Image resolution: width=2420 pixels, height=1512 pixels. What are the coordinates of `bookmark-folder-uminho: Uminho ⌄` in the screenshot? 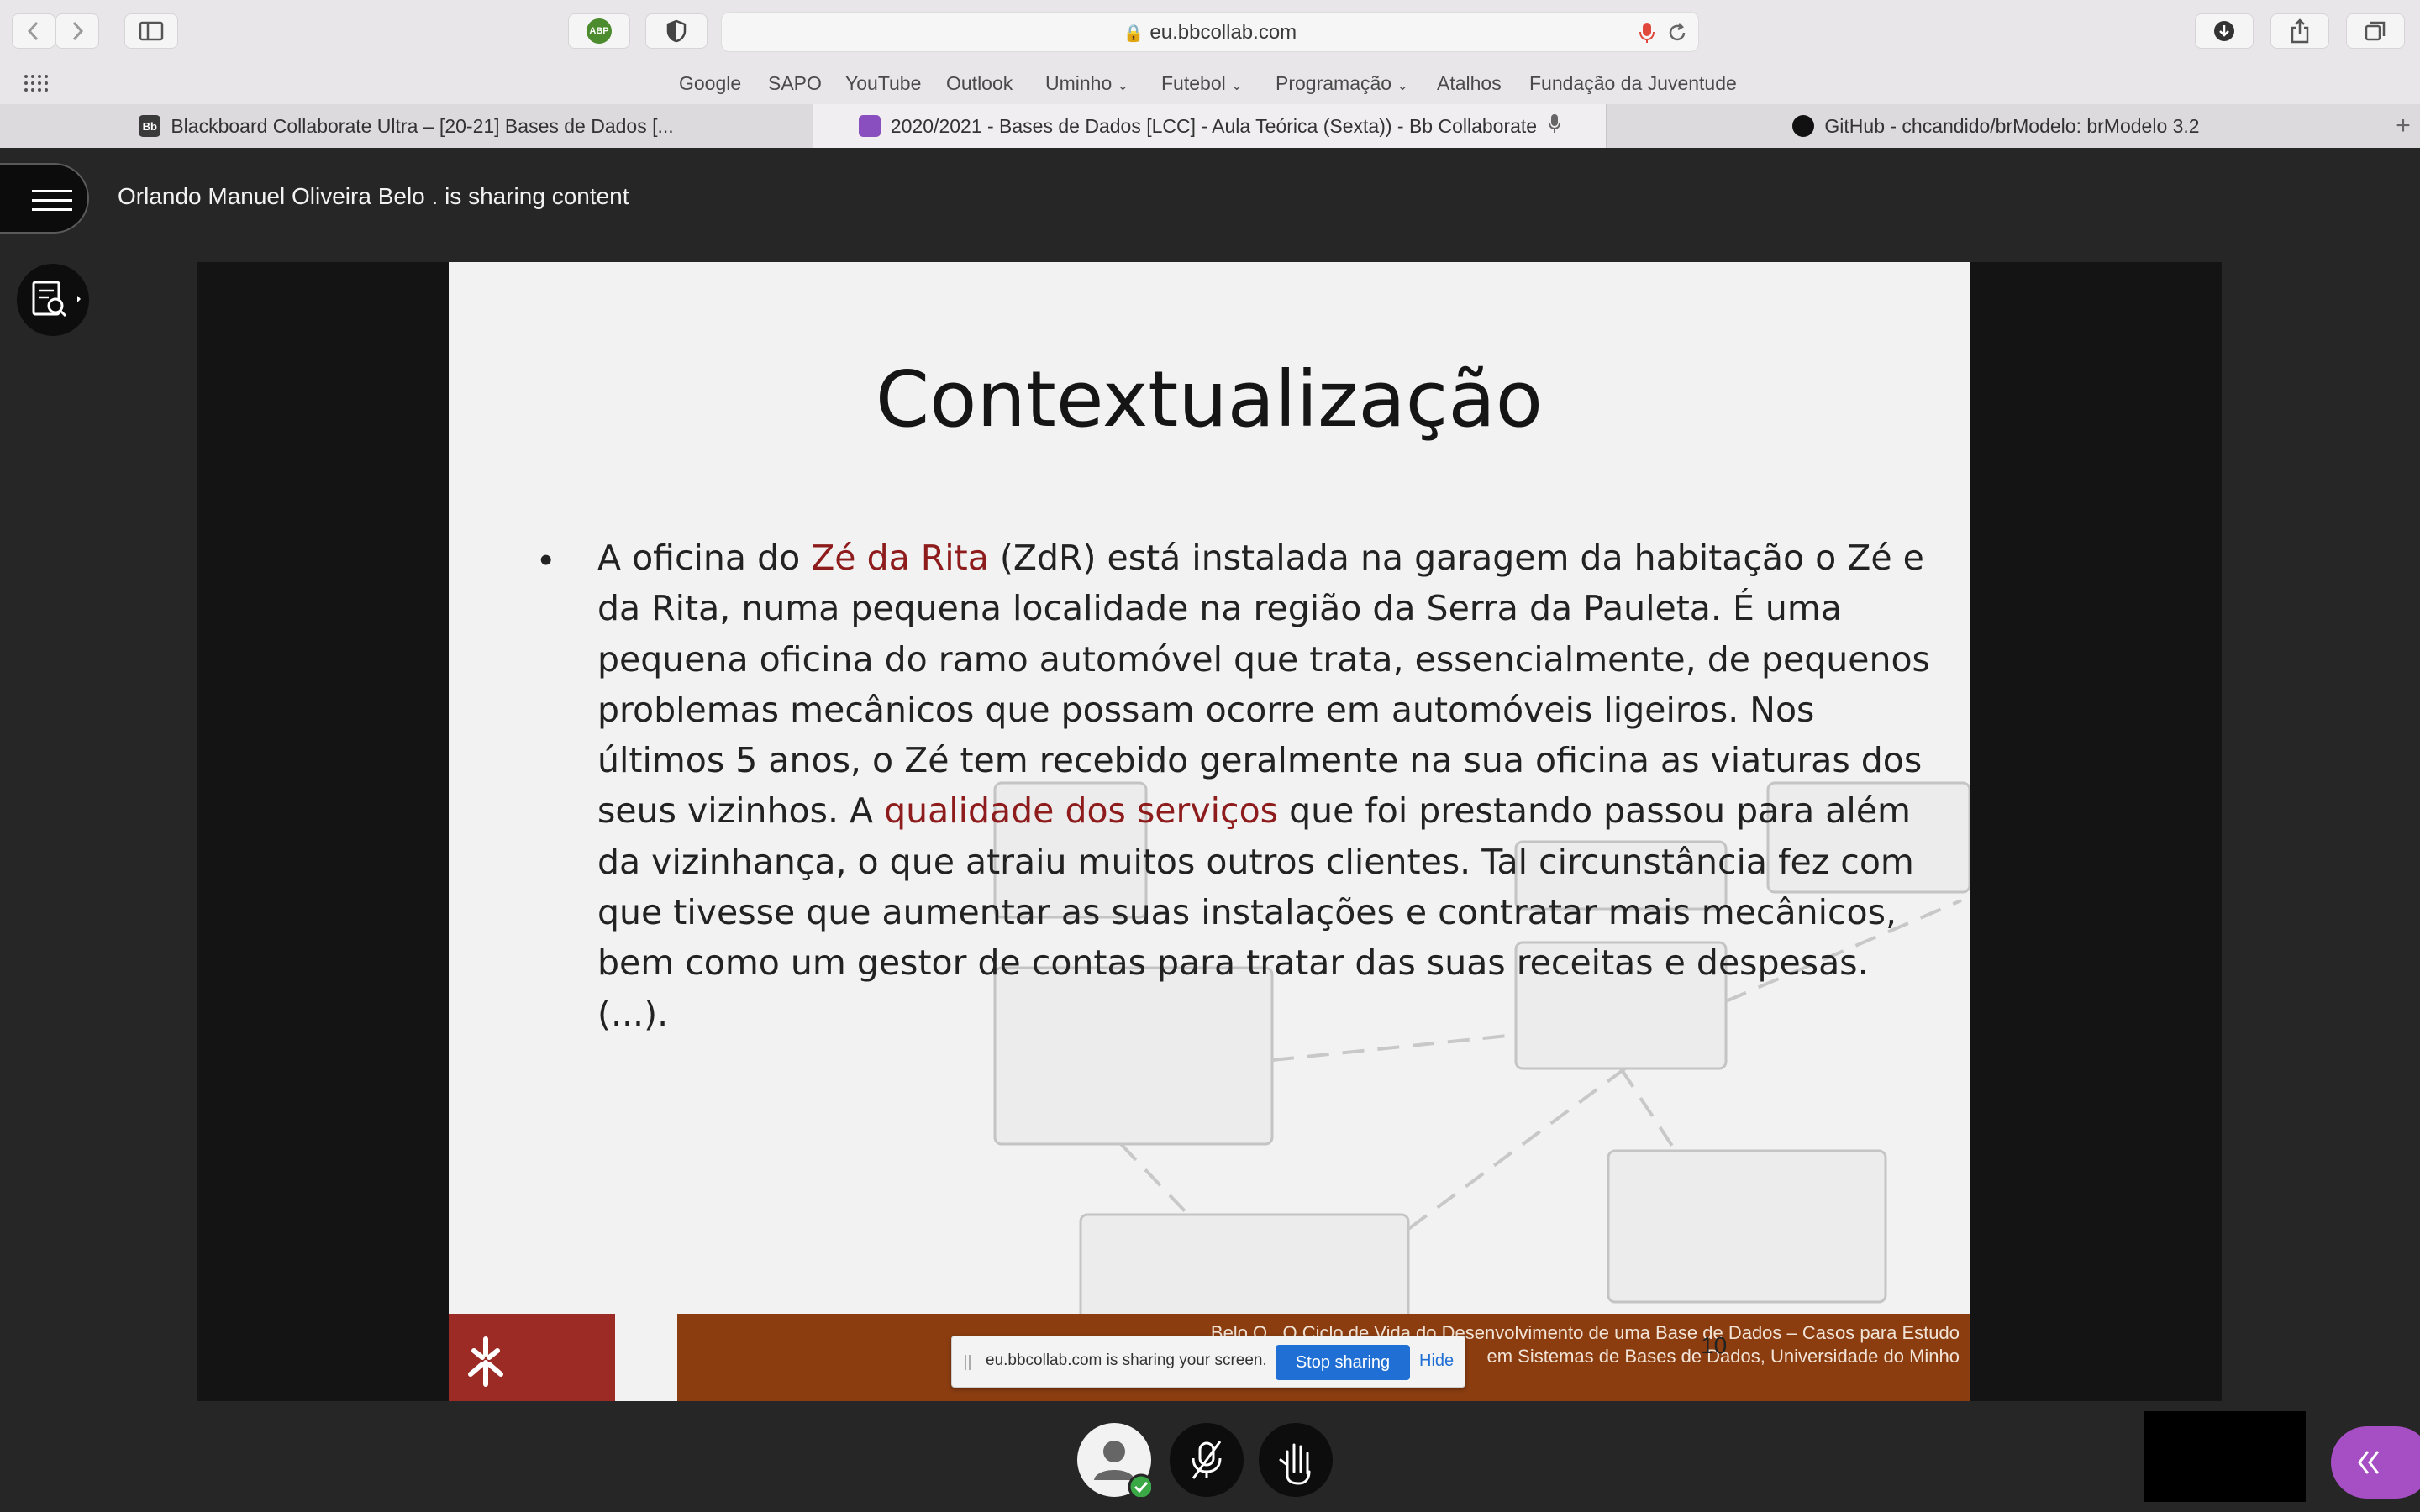 It's located at (1086, 83).